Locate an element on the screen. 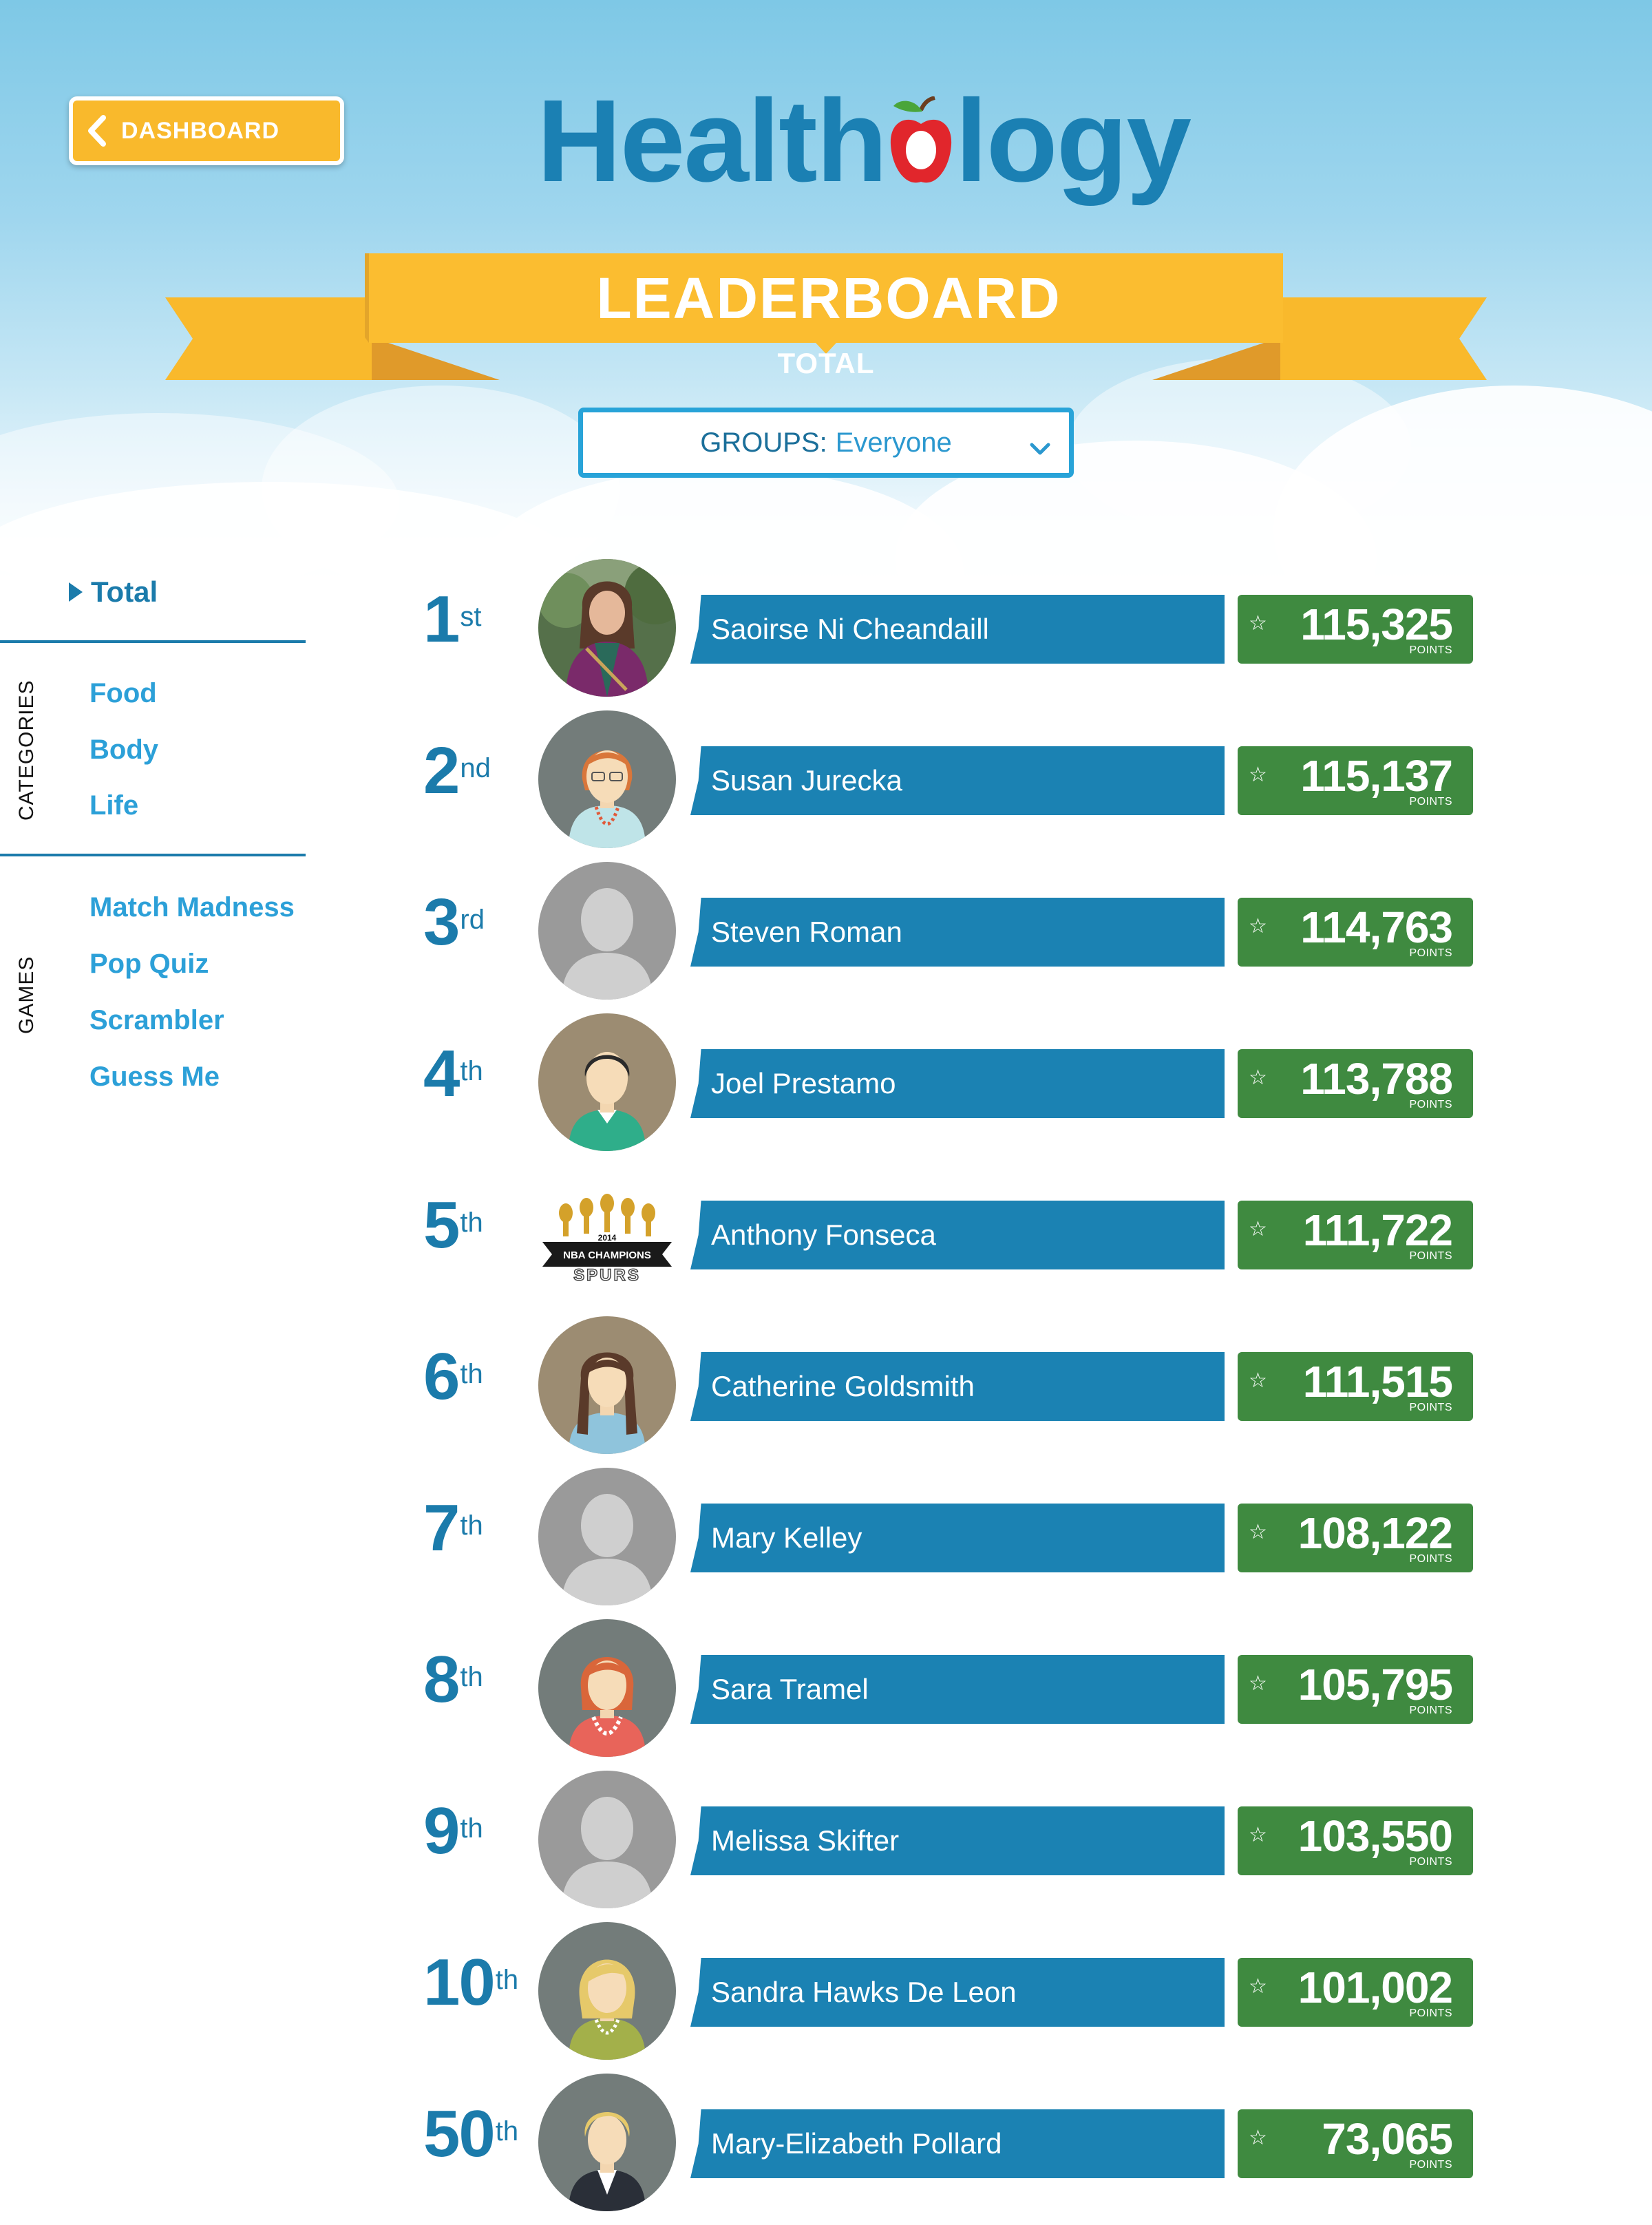  leaderboard-row: 6th Catherine Goldsmith ☆ 111,515 POINTS is located at coordinates (826, 1385).